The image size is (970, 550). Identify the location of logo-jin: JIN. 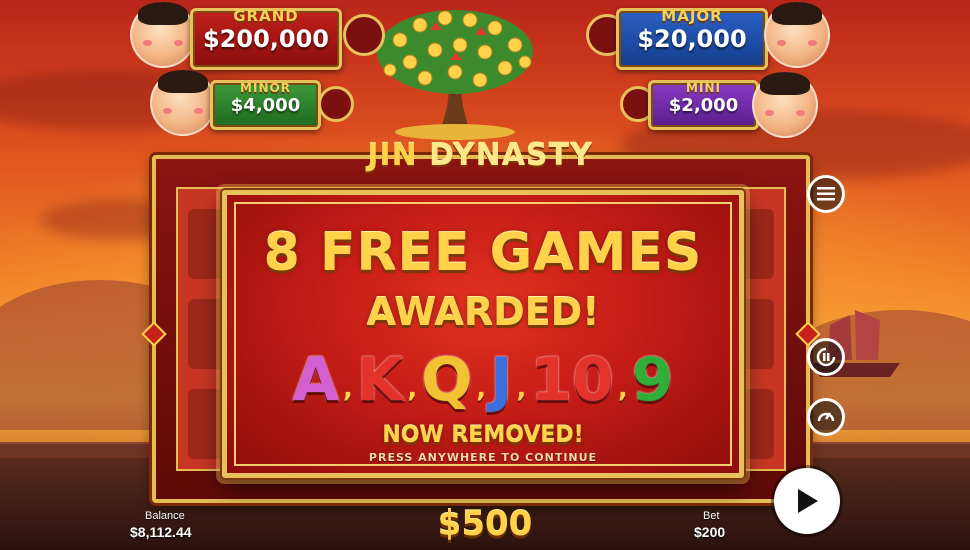
(392, 155).